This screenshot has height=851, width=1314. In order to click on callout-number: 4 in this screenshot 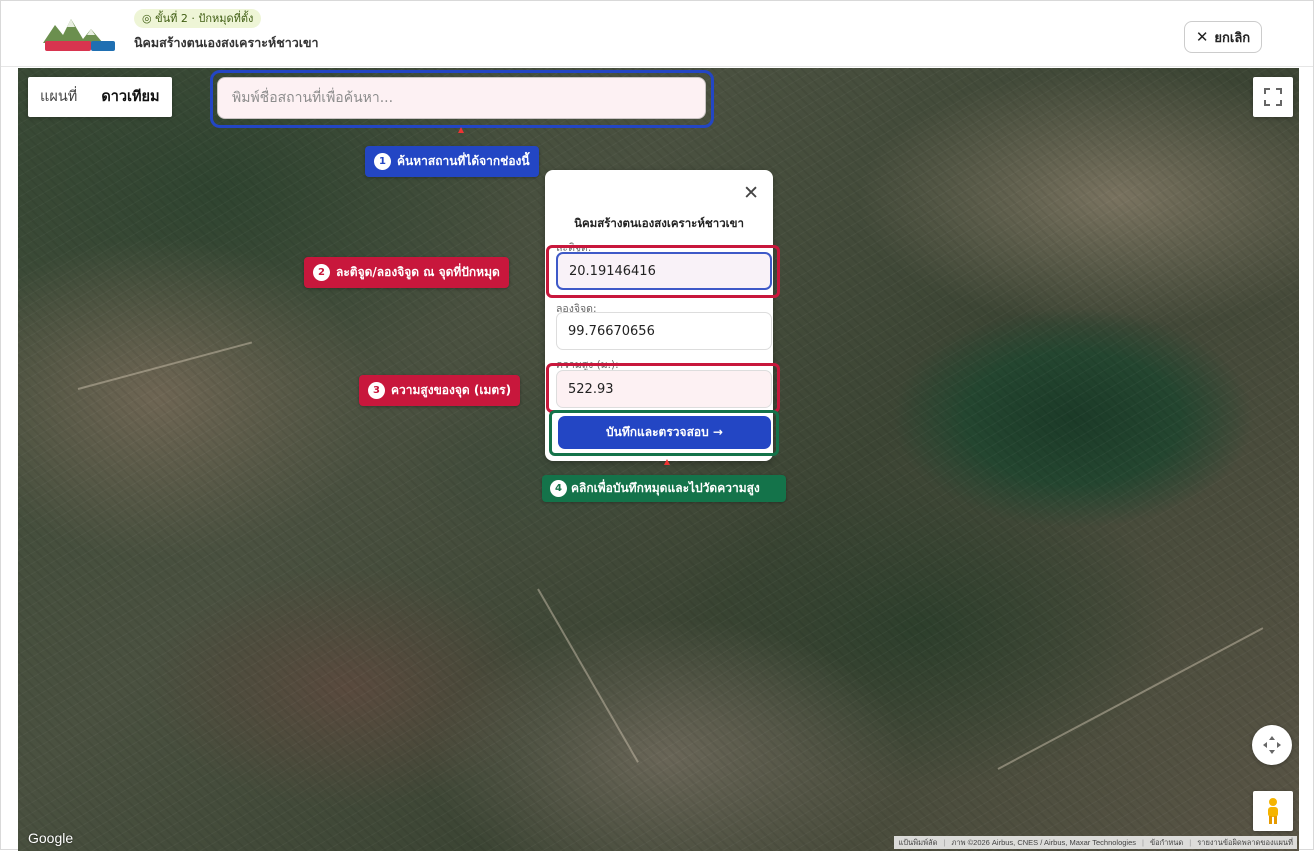, I will do `click(558, 488)`.